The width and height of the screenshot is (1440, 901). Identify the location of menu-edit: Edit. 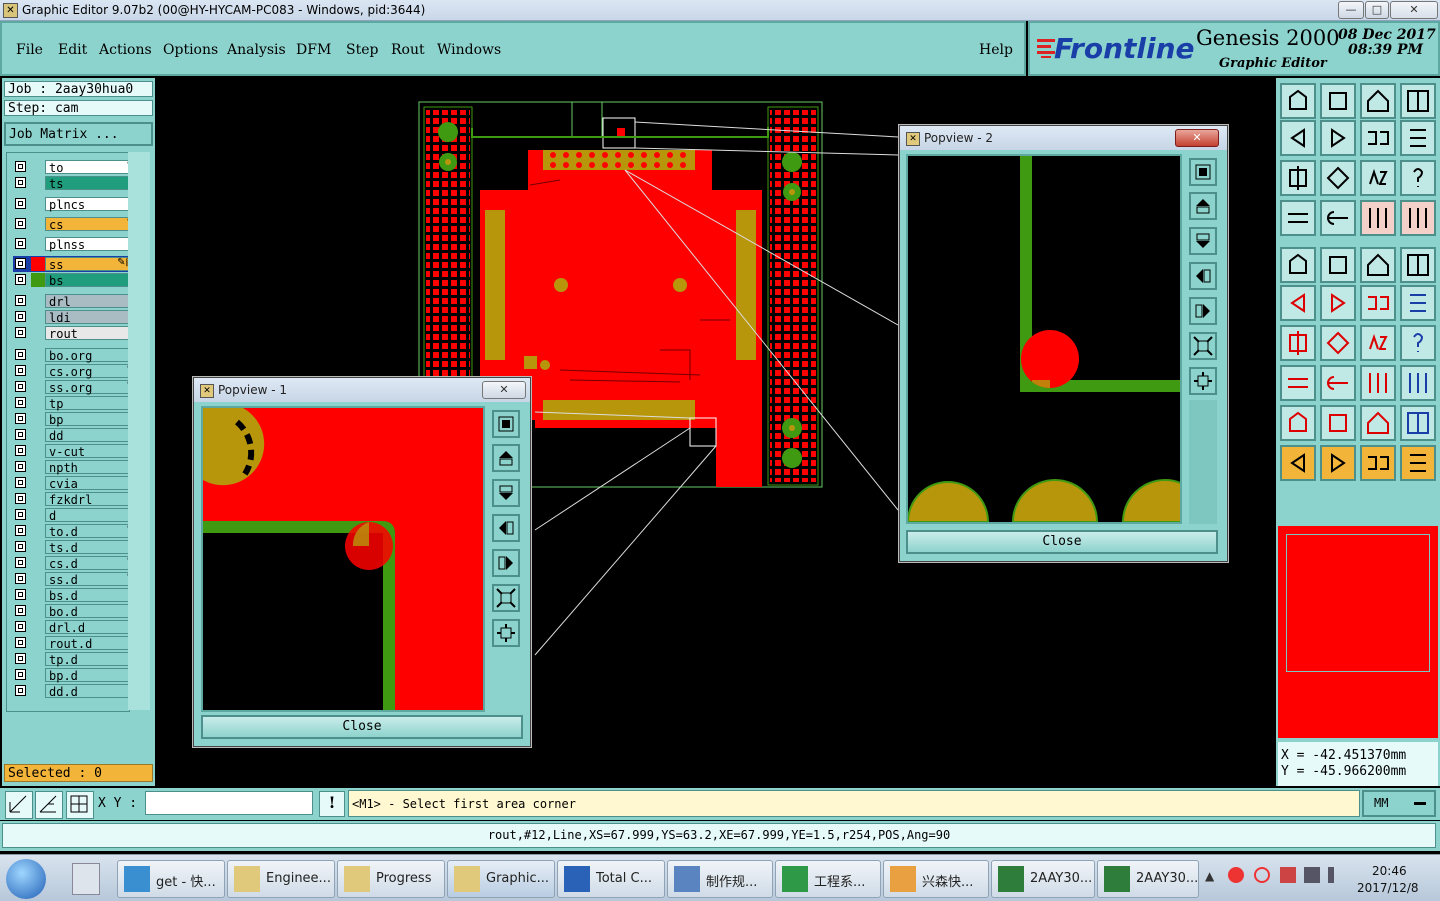
(72, 50).